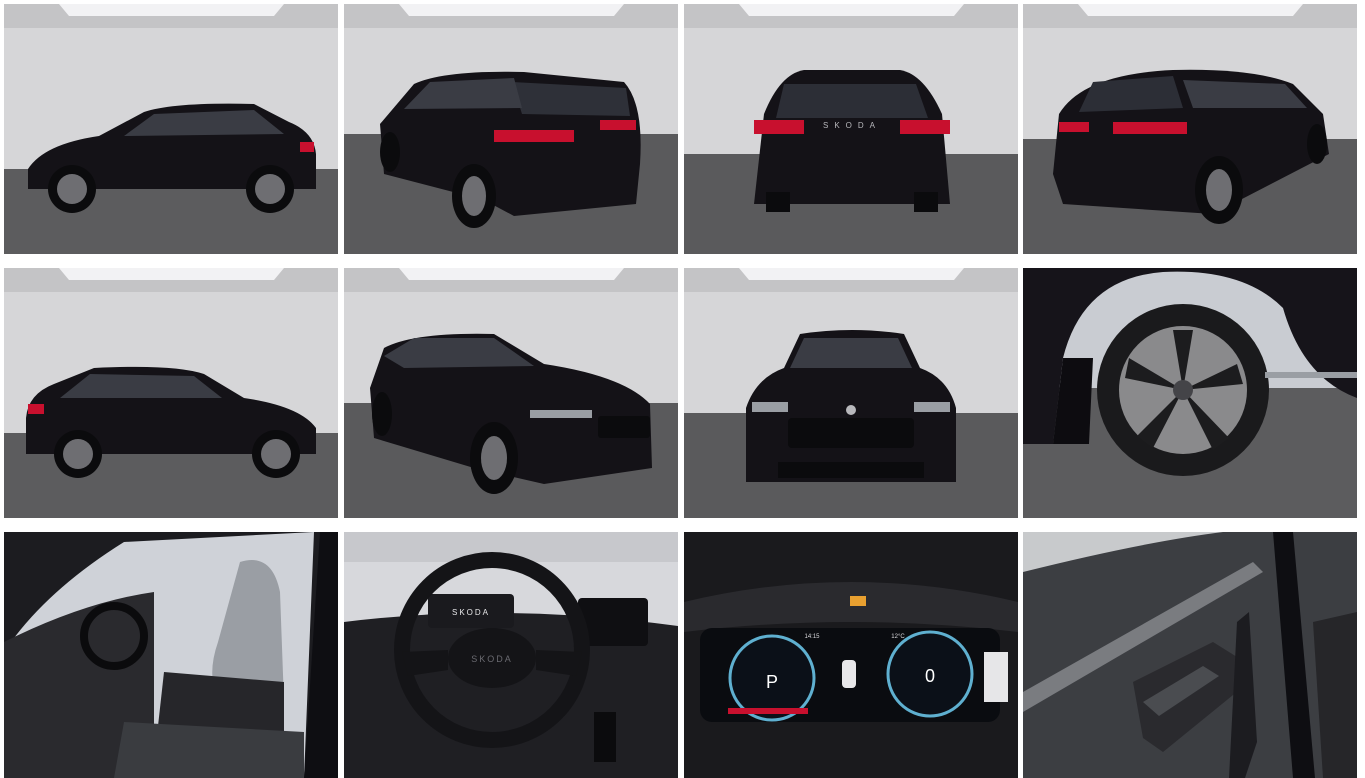 The width and height of the screenshot is (1365, 778). I want to click on car-front-icon, so click(851, 393).